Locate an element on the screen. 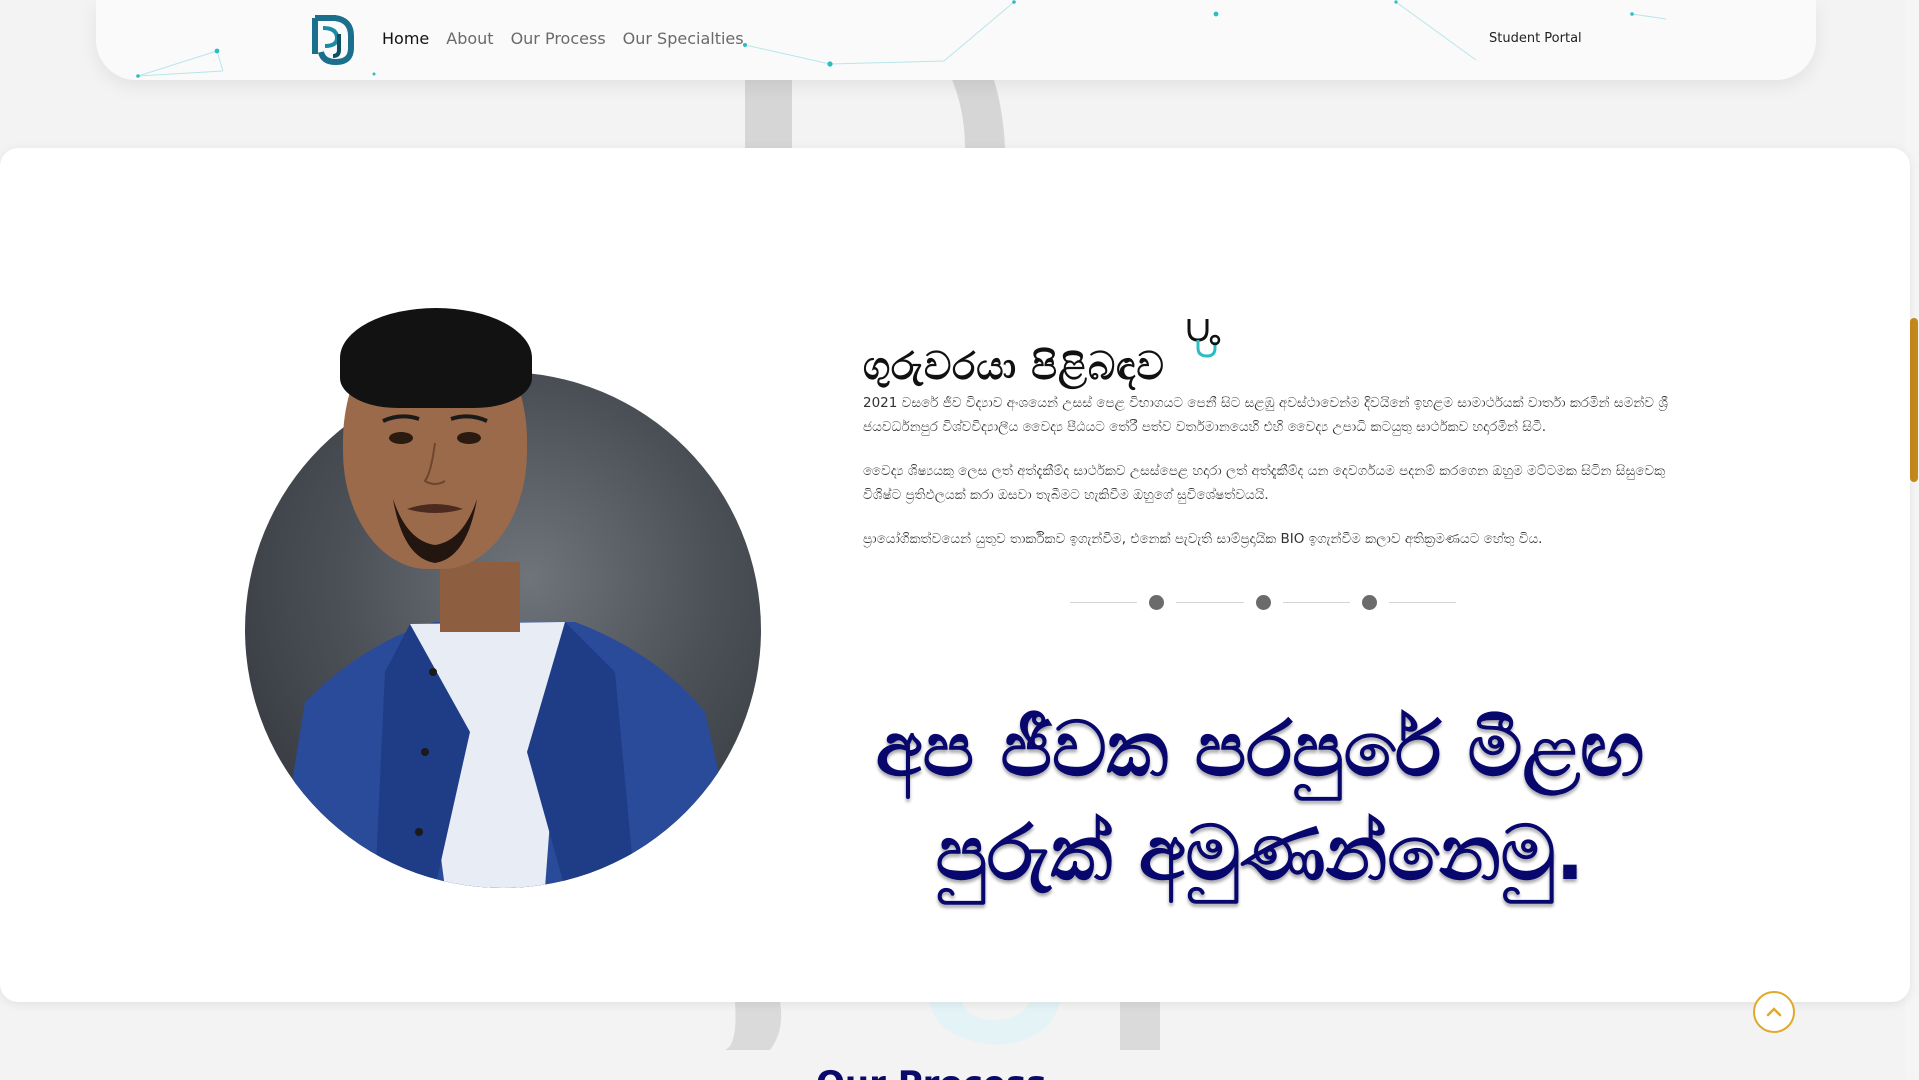  scroll-to-top-button is located at coordinates (1774, 1012).